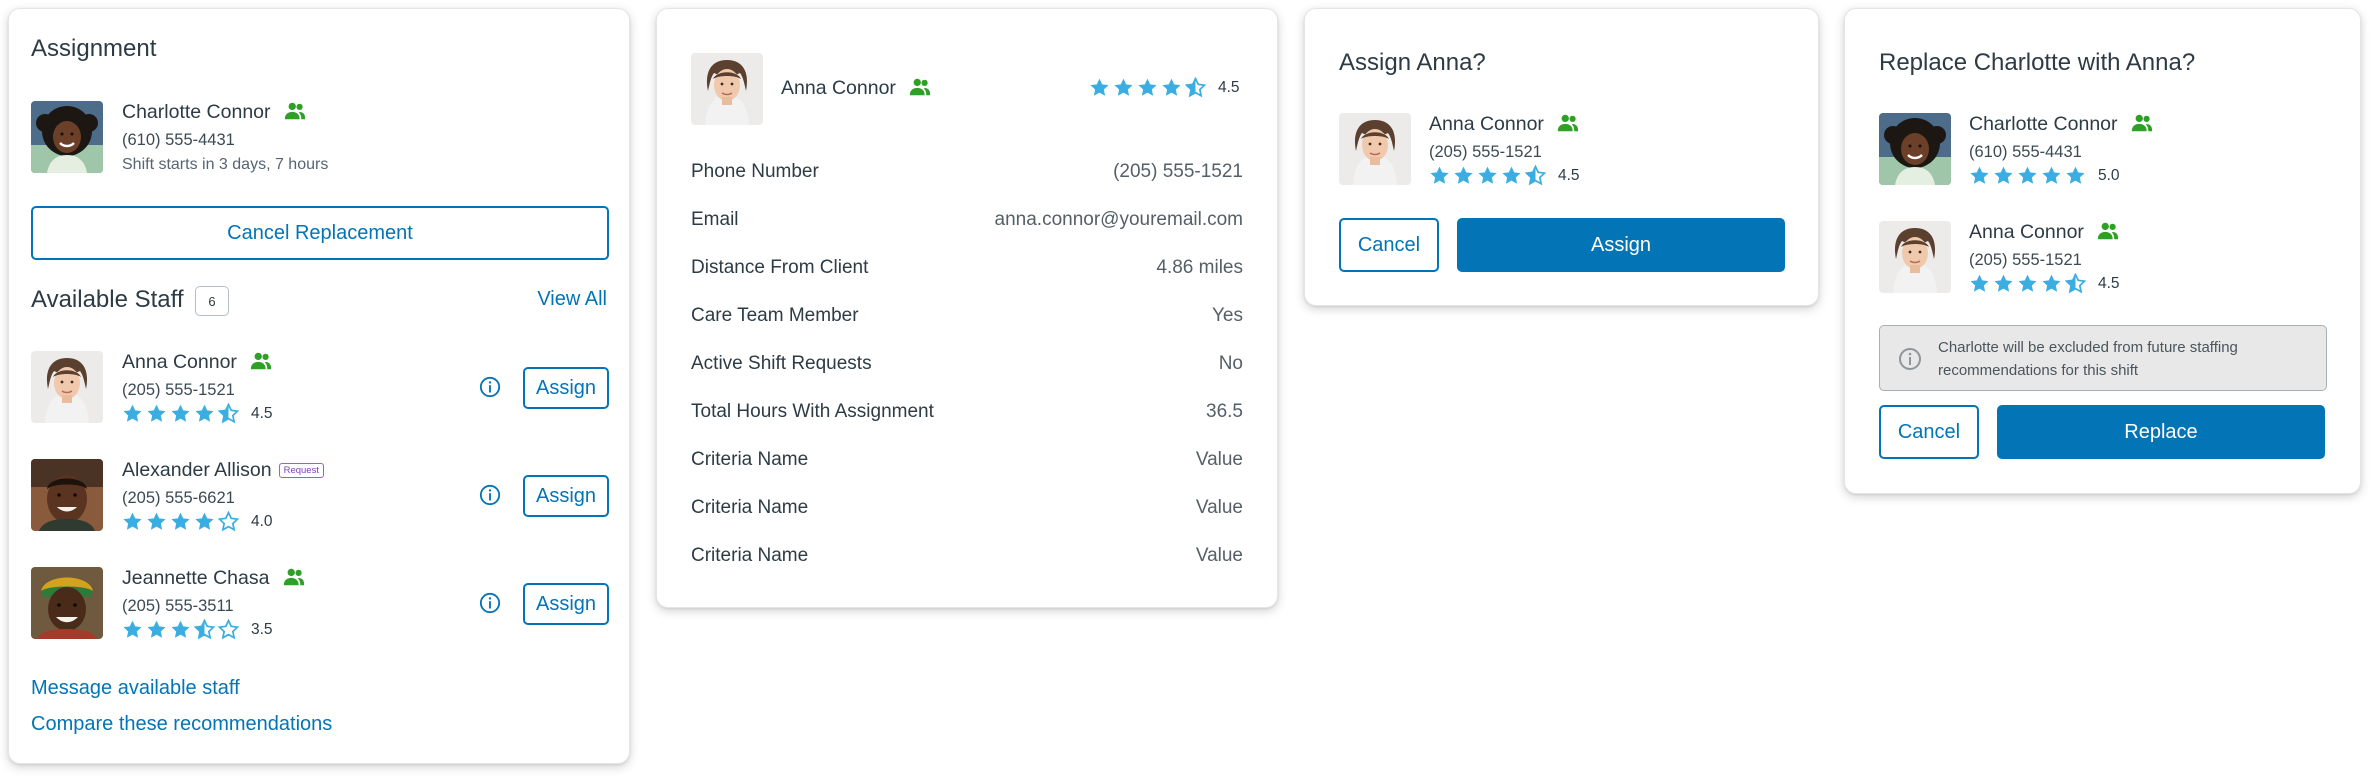 Image resolution: width=2376 pixels, height=780 pixels. I want to click on detail-value-distance: 4.86 miles, so click(1199, 267).